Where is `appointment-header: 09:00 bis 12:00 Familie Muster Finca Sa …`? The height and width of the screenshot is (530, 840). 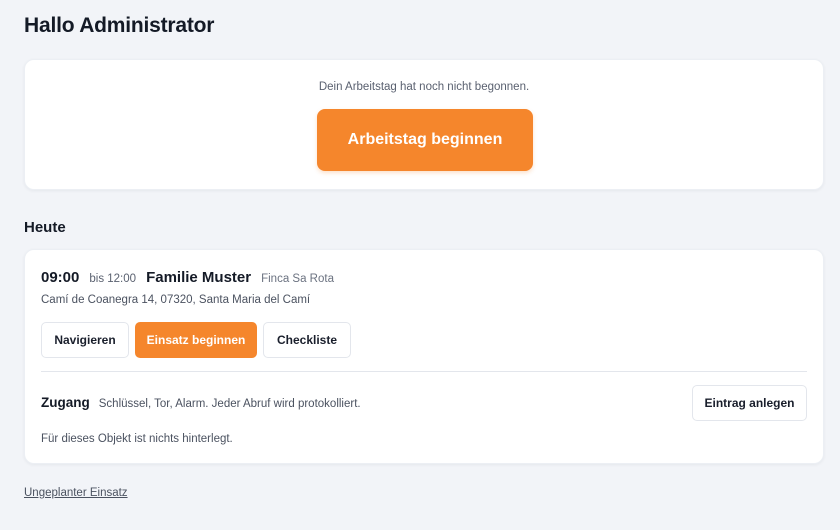 appointment-header: 09:00 bis 12:00 Familie Muster Finca Sa … is located at coordinates (187, 277).